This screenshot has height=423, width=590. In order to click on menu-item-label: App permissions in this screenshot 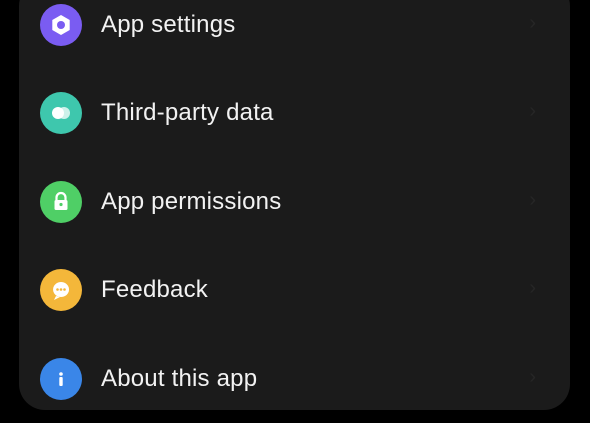, I will do `click(191, 201)`.